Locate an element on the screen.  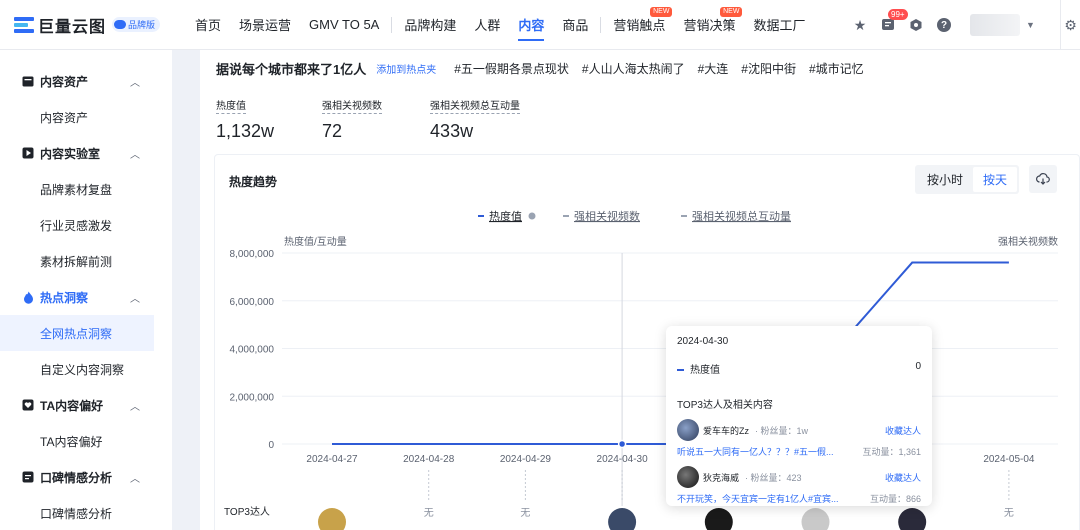
chat-icon is located at coordinates (28, 477).